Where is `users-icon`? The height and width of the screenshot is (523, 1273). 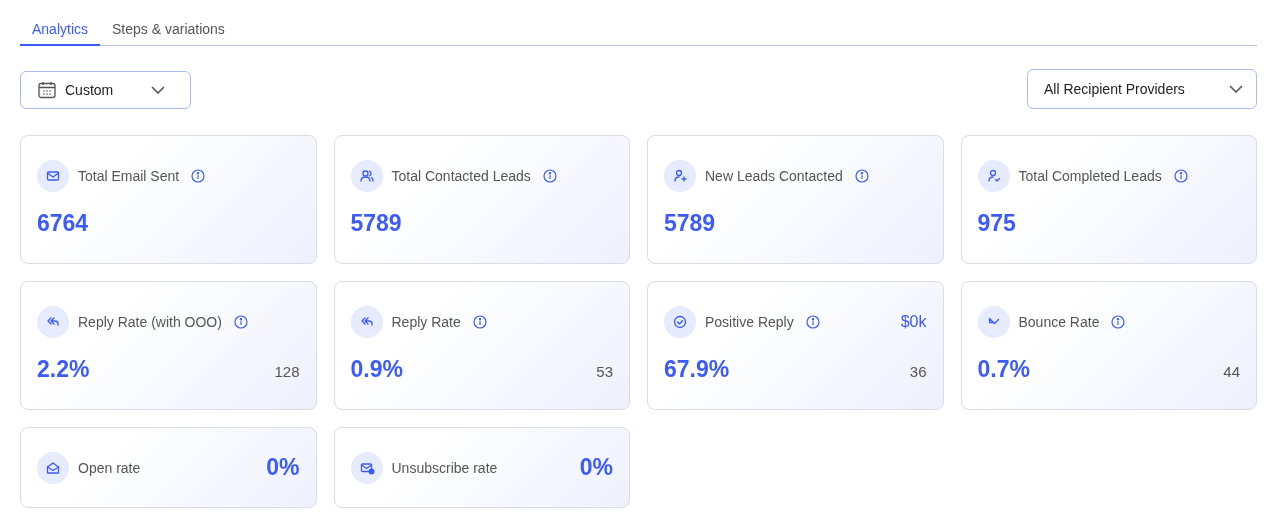
users-icon is located at coordinates (366, 176).